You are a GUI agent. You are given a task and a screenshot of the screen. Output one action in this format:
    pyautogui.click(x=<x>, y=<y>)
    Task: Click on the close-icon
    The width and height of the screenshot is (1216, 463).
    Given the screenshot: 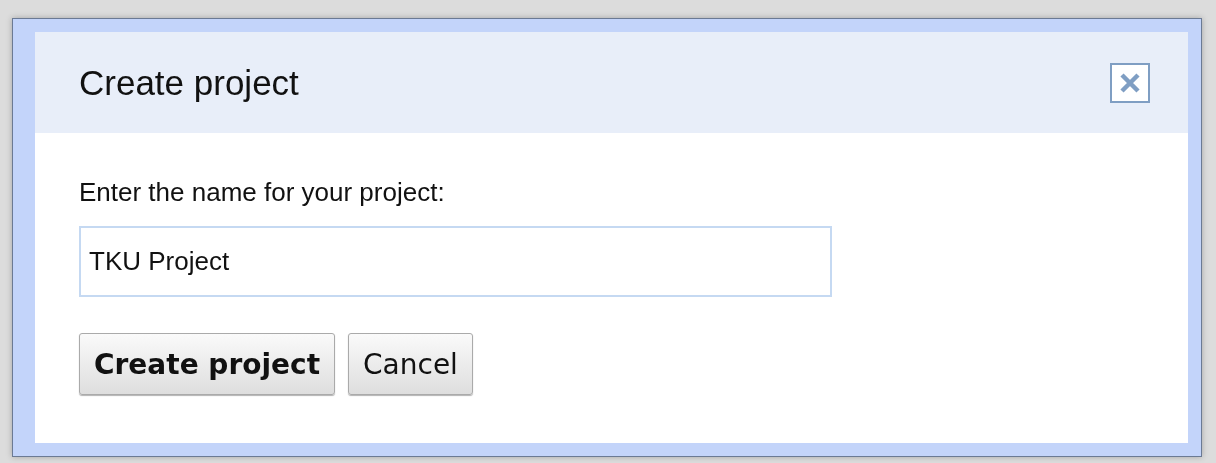 What is the action you would take?
    pyautogui.click(x=1130, y=82)
    